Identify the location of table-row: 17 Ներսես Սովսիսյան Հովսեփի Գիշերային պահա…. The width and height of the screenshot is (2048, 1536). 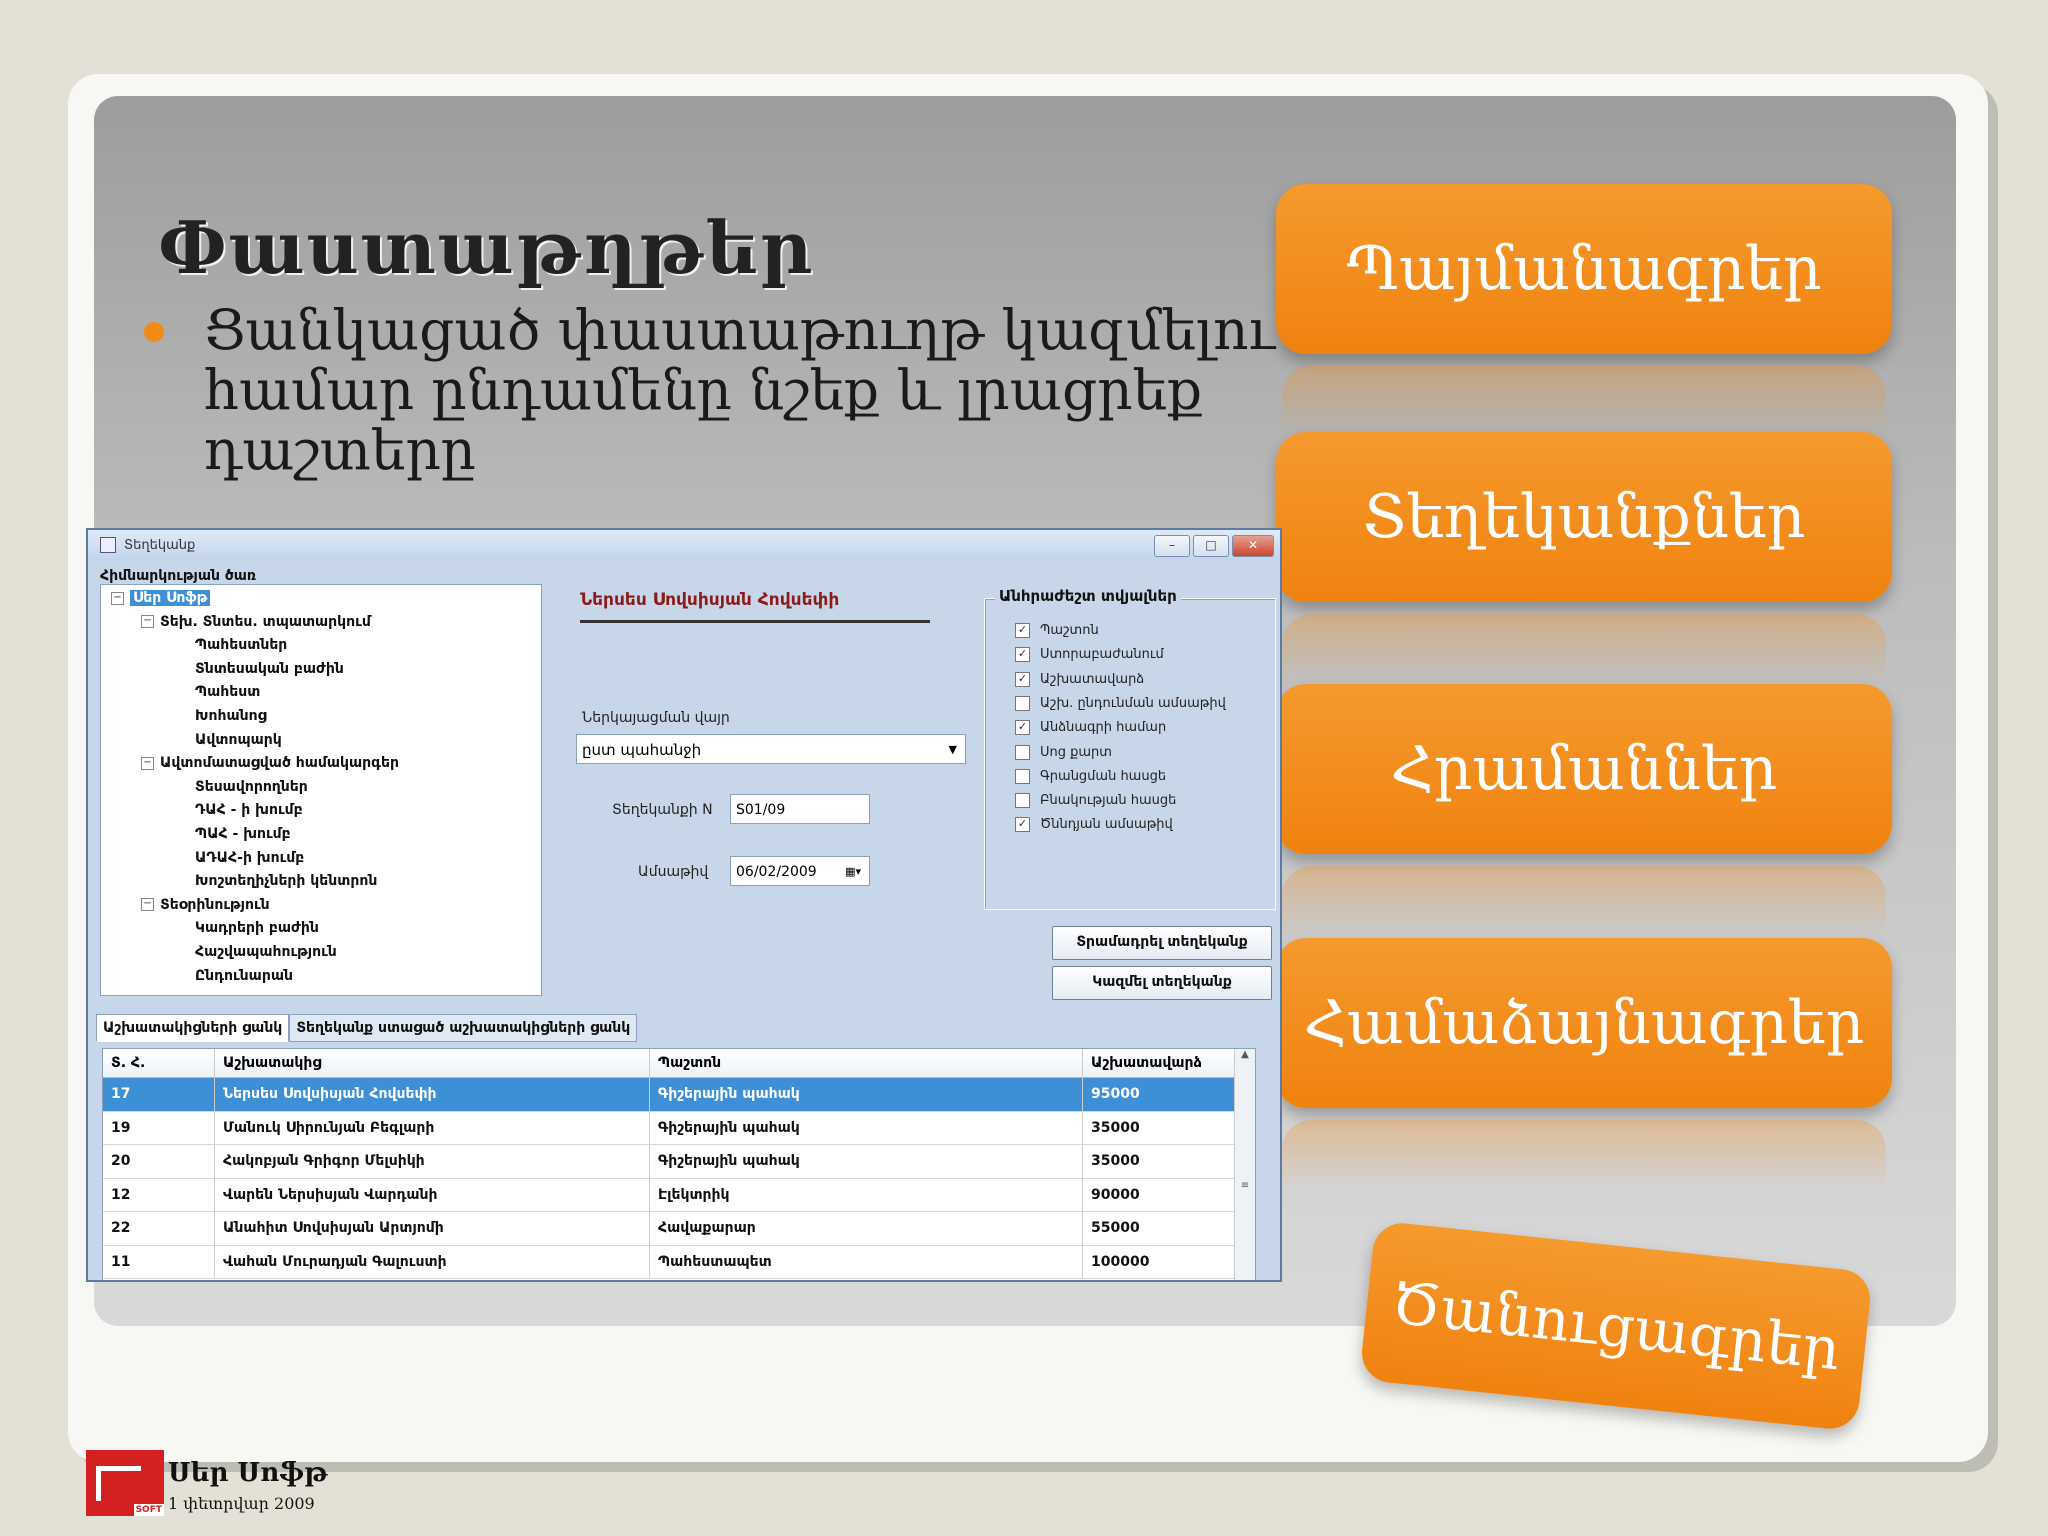
(679, 1095).